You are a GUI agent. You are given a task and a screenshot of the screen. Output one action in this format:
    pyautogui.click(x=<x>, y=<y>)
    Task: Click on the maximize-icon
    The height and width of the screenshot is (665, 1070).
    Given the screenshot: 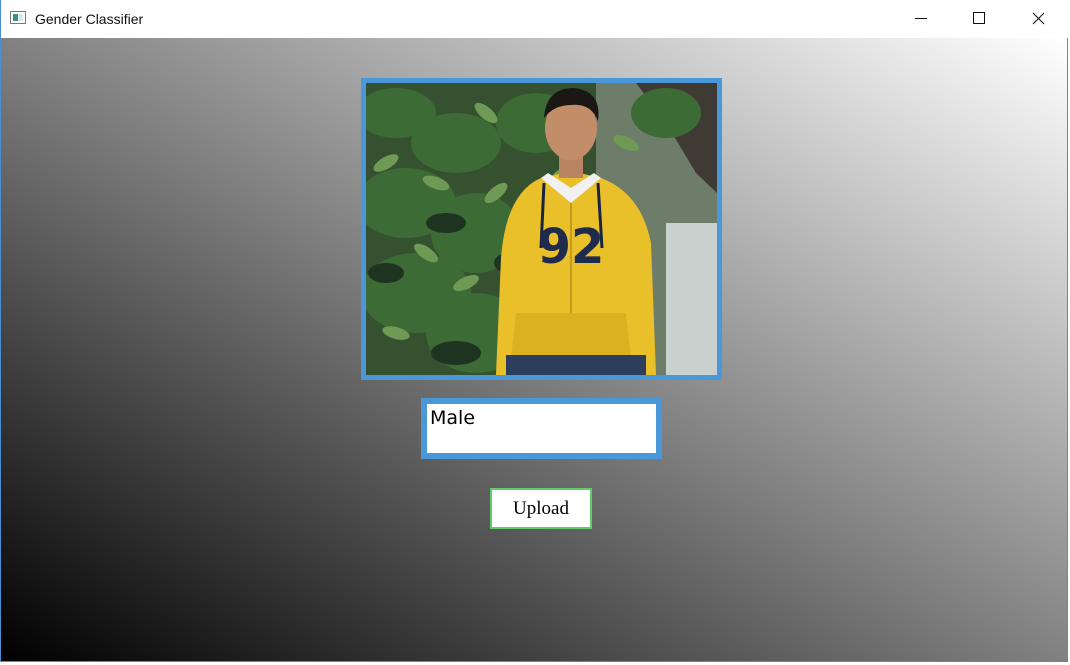 What is the action you would take?
    pyautogui.click(x=979, y=18)
    